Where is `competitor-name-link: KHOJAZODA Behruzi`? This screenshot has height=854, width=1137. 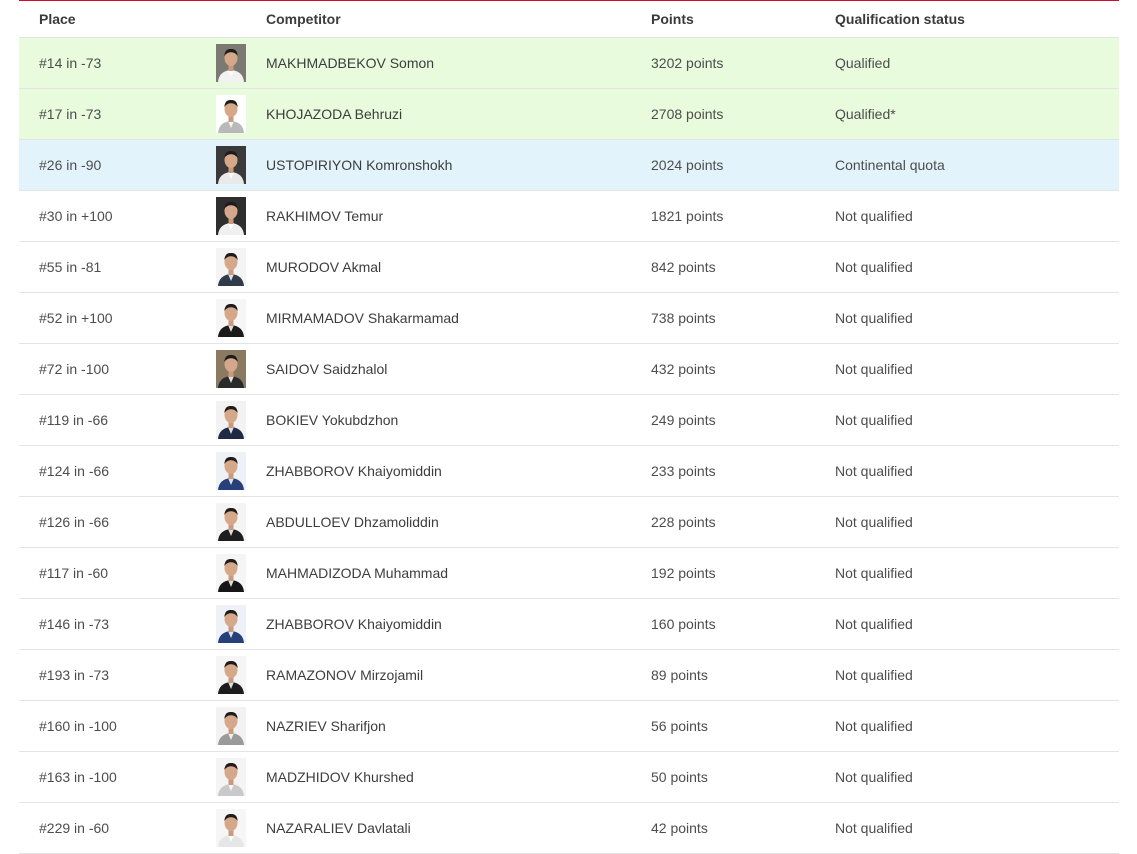
competitor-name-link: KHOJAZODA Behruzi is located at coordinates (458, 114).